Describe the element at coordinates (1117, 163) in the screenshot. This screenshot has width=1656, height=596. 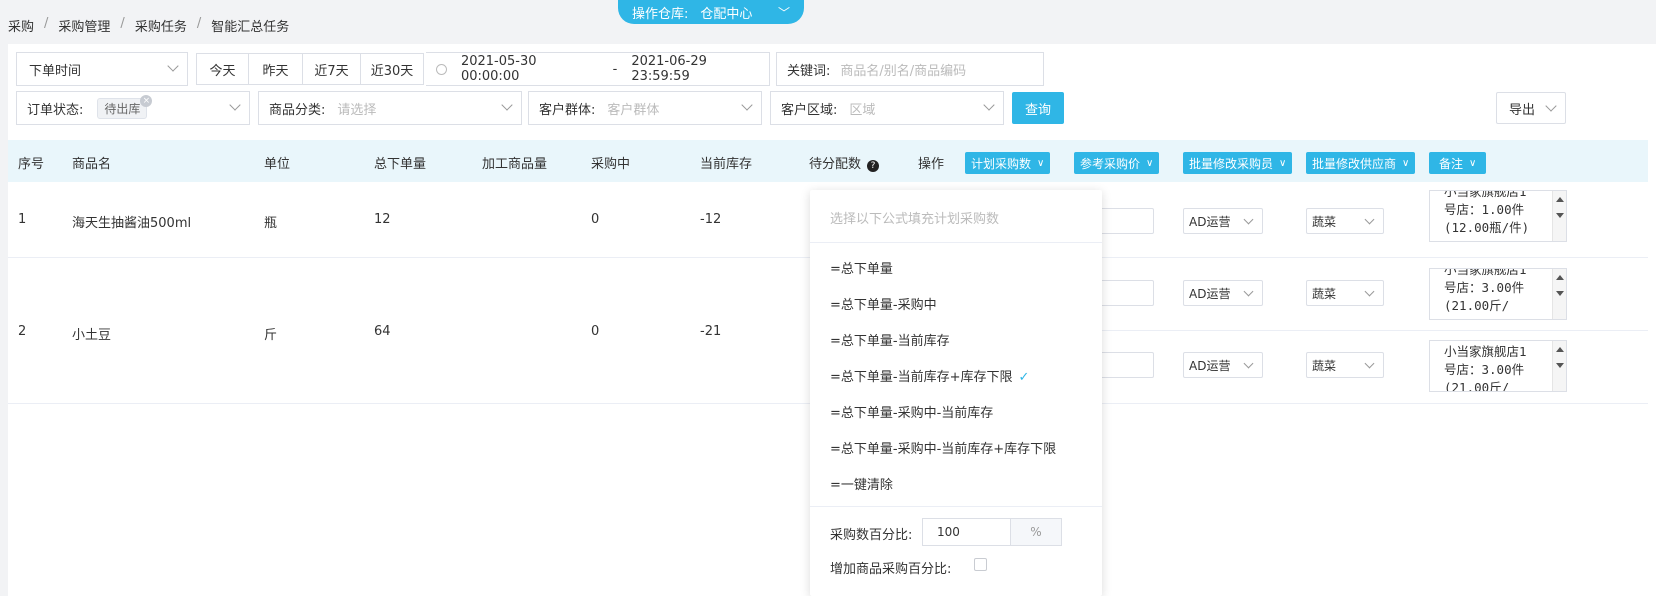
I see `ref-price-dropdown-button: 参考采购价 ∨` at that location.